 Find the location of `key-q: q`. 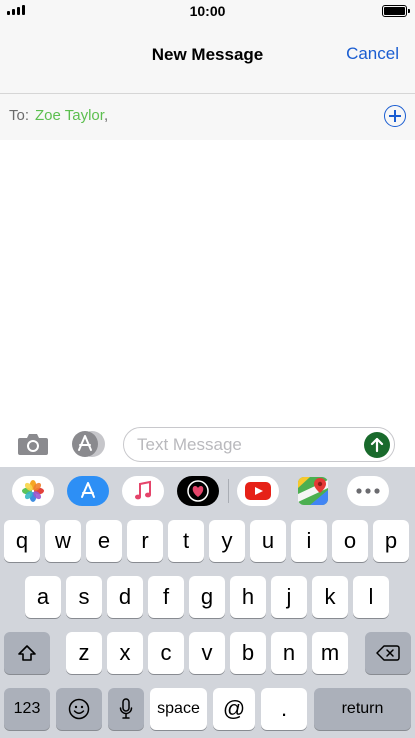

key-q: q is located at coordinates (22, 541).